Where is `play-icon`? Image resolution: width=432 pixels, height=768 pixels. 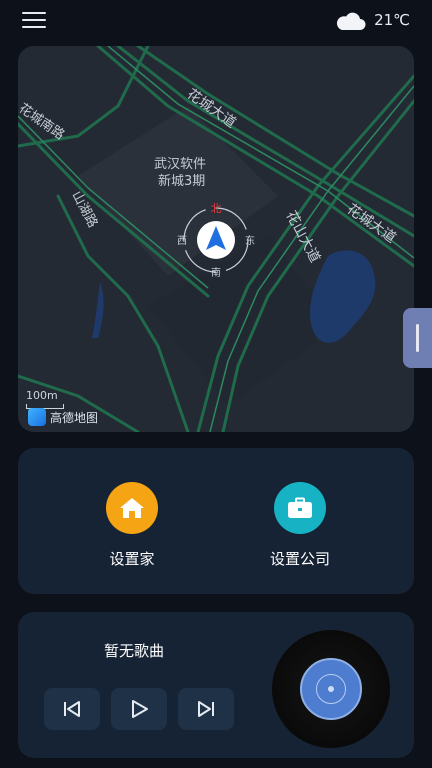
play-icon is located at coordinates (140, 709).